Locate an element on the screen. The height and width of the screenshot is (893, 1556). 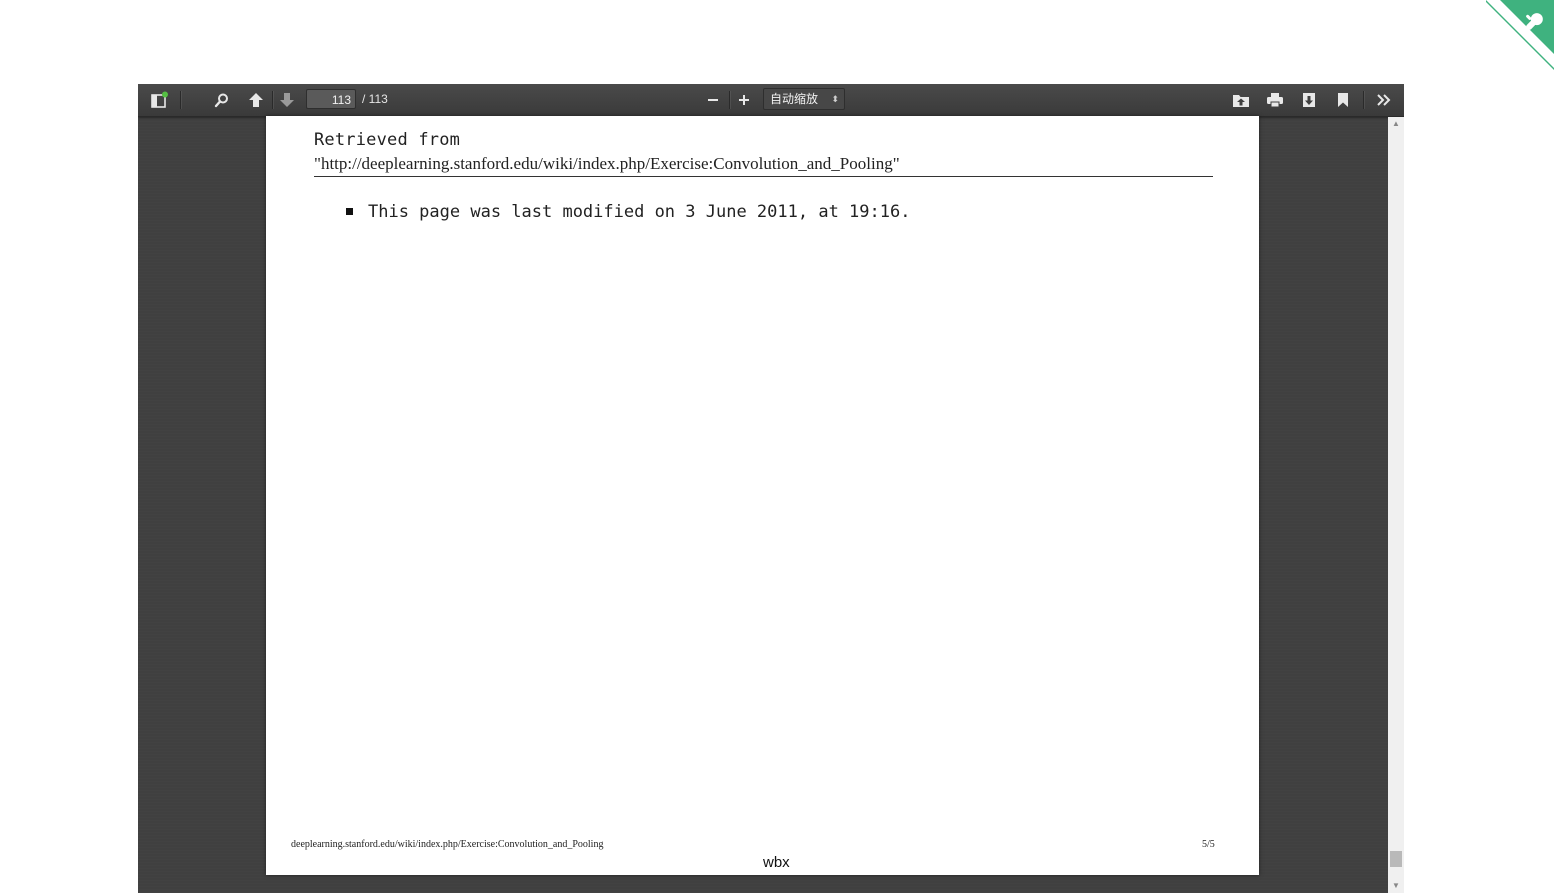
corner-ribbon is located at coordinates (1521, 35).